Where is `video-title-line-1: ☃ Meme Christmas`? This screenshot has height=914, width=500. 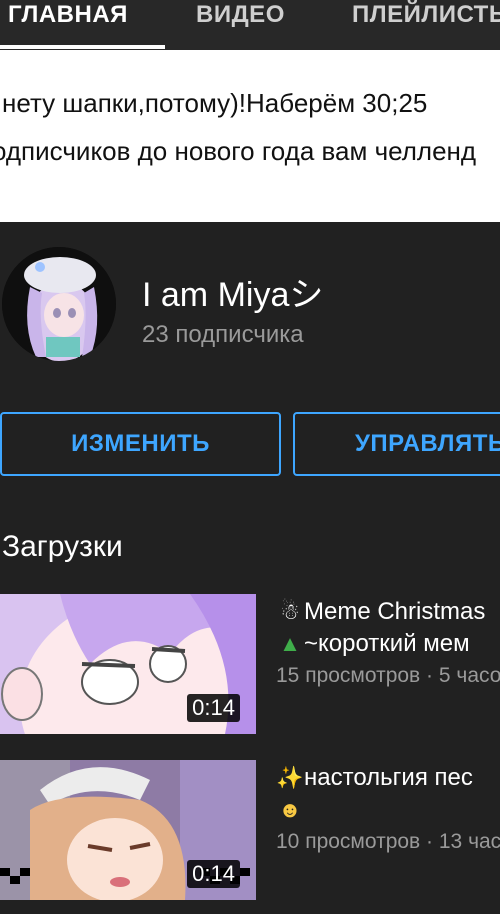
video-title-line-1: ☃ Meme Christmas is located at coordinates (388, 612).